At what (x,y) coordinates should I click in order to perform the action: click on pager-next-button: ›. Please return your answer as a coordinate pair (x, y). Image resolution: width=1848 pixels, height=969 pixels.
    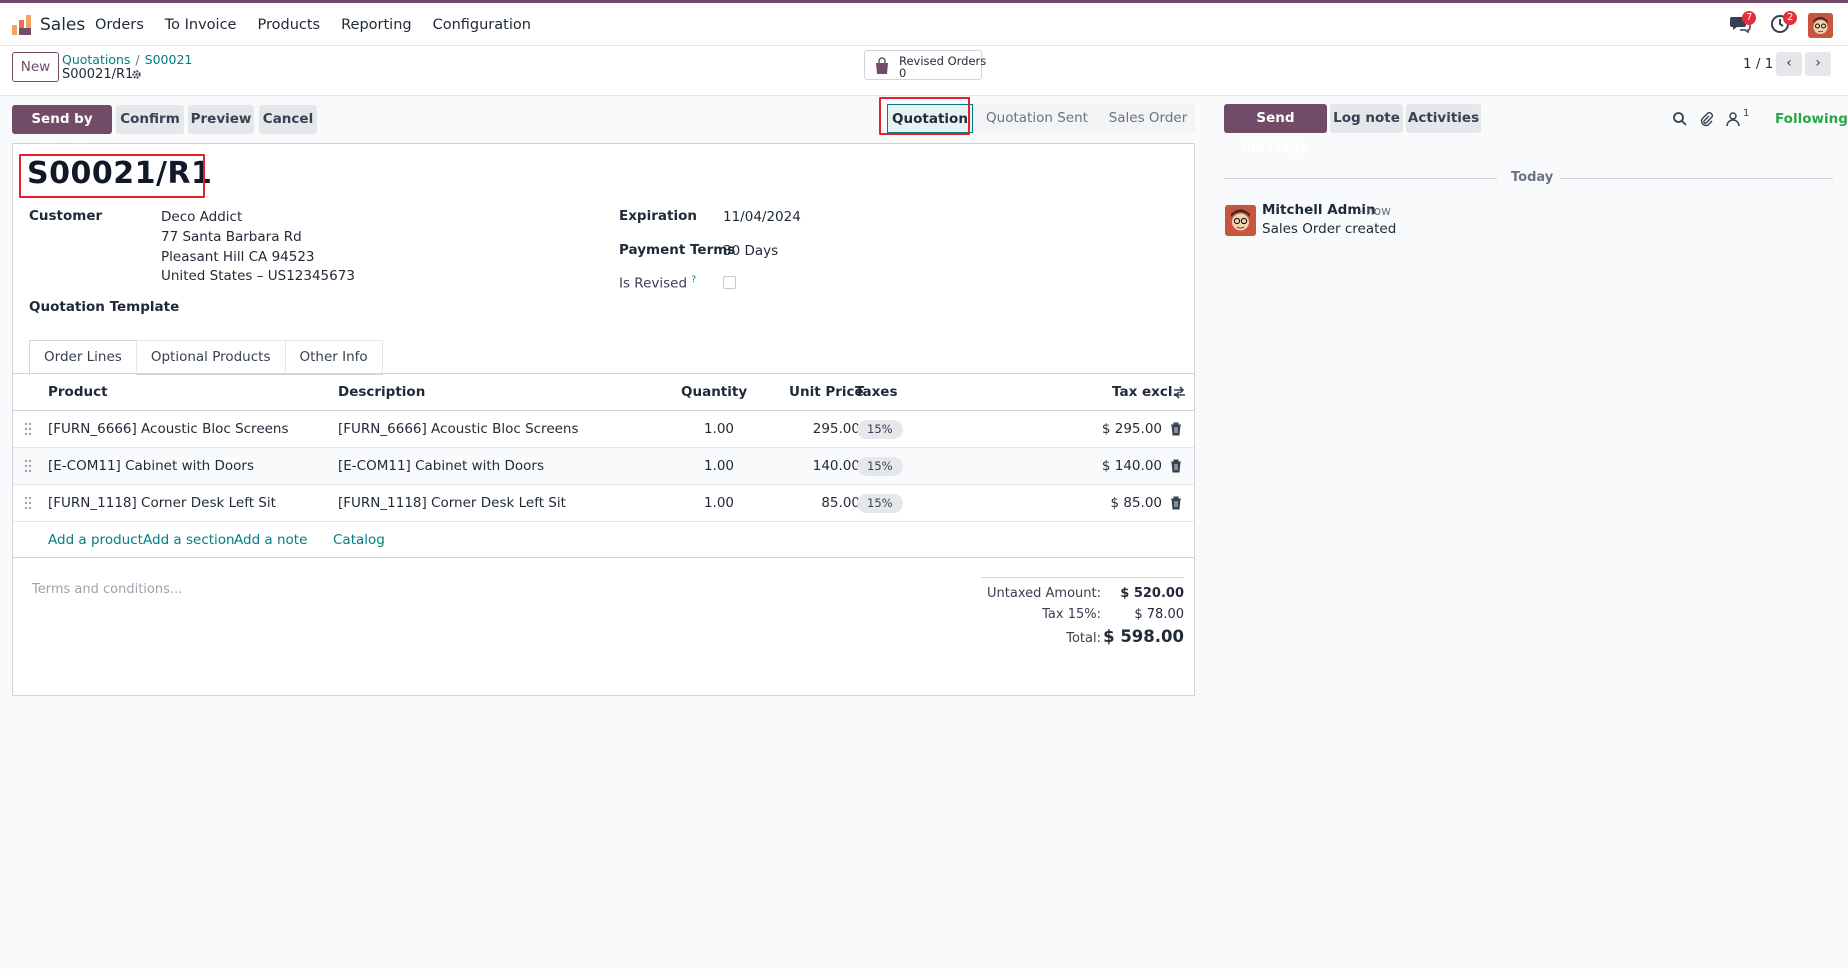
    Looking at the image, I should click on (1818, 64).